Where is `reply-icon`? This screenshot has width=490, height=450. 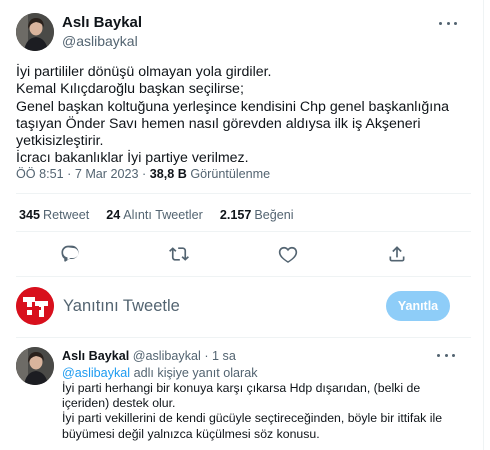
reply-icon is located at coordinates (70, 254).